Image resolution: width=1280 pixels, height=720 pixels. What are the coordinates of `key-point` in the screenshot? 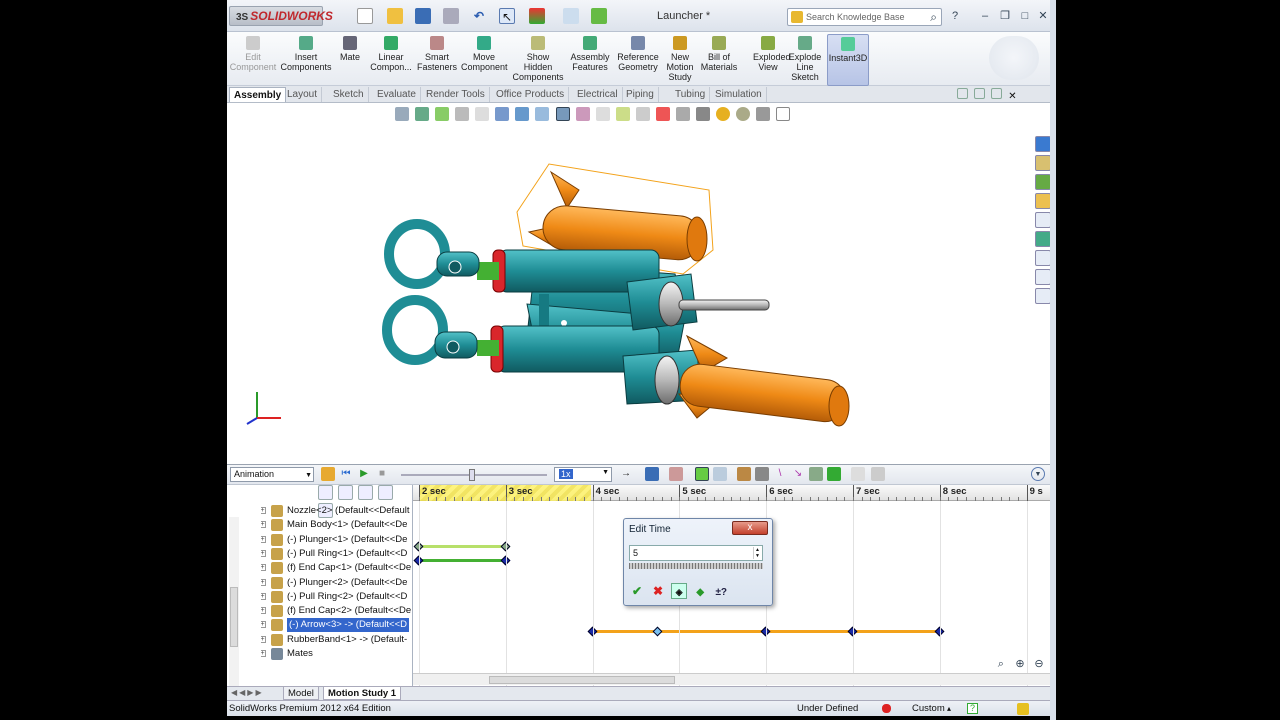 It's located at (657, 631).